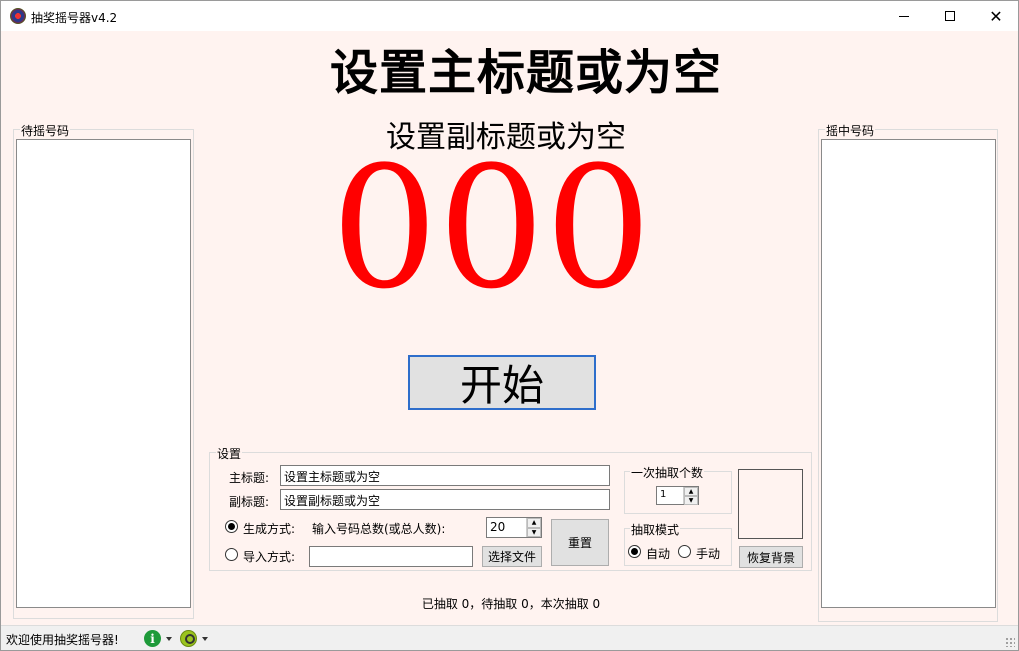 This screenshot has height=651, width=1019. What do you see at coordinates (269, 557) in the screenshot?
I see `import-mode-label: 导入方式:` at bounding box center [269, 557].